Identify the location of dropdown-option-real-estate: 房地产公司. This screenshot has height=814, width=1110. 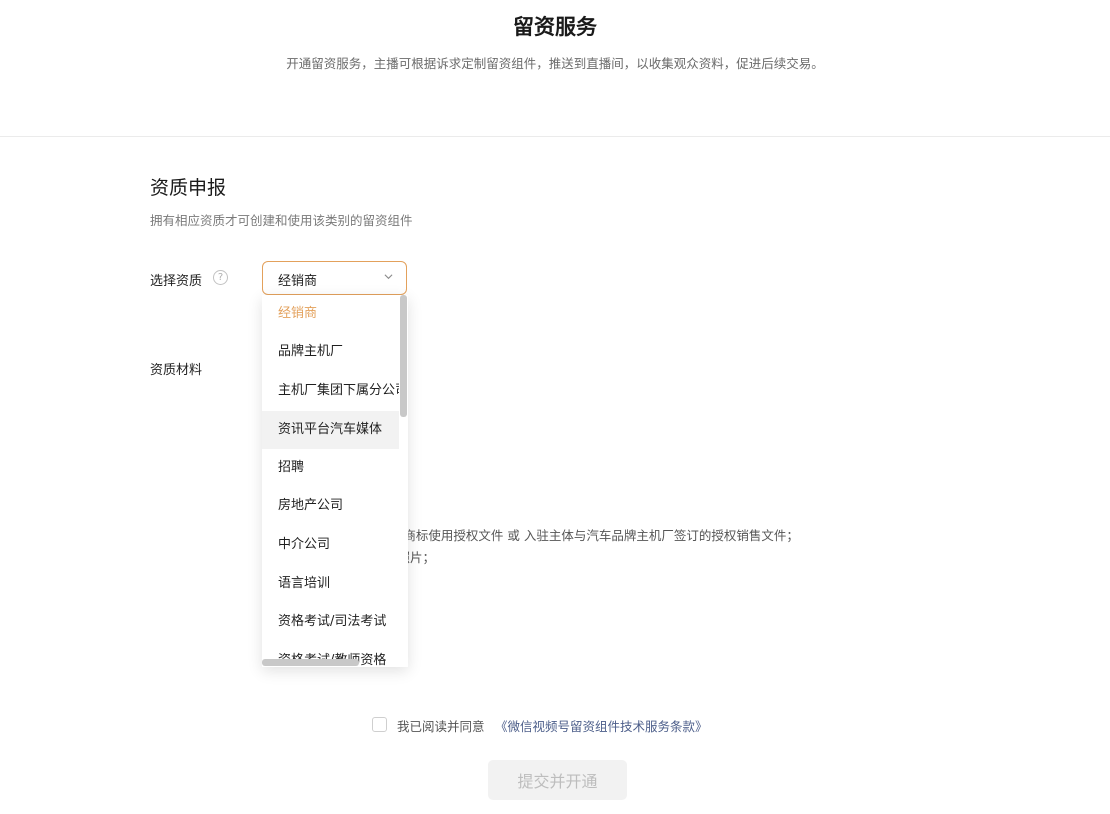
(330, 506).